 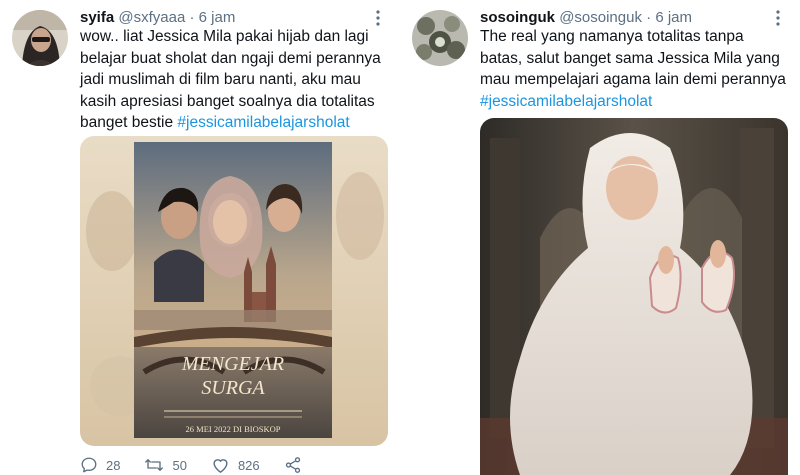 I want to click on reply-count: 28, so click(x=113, y=465).